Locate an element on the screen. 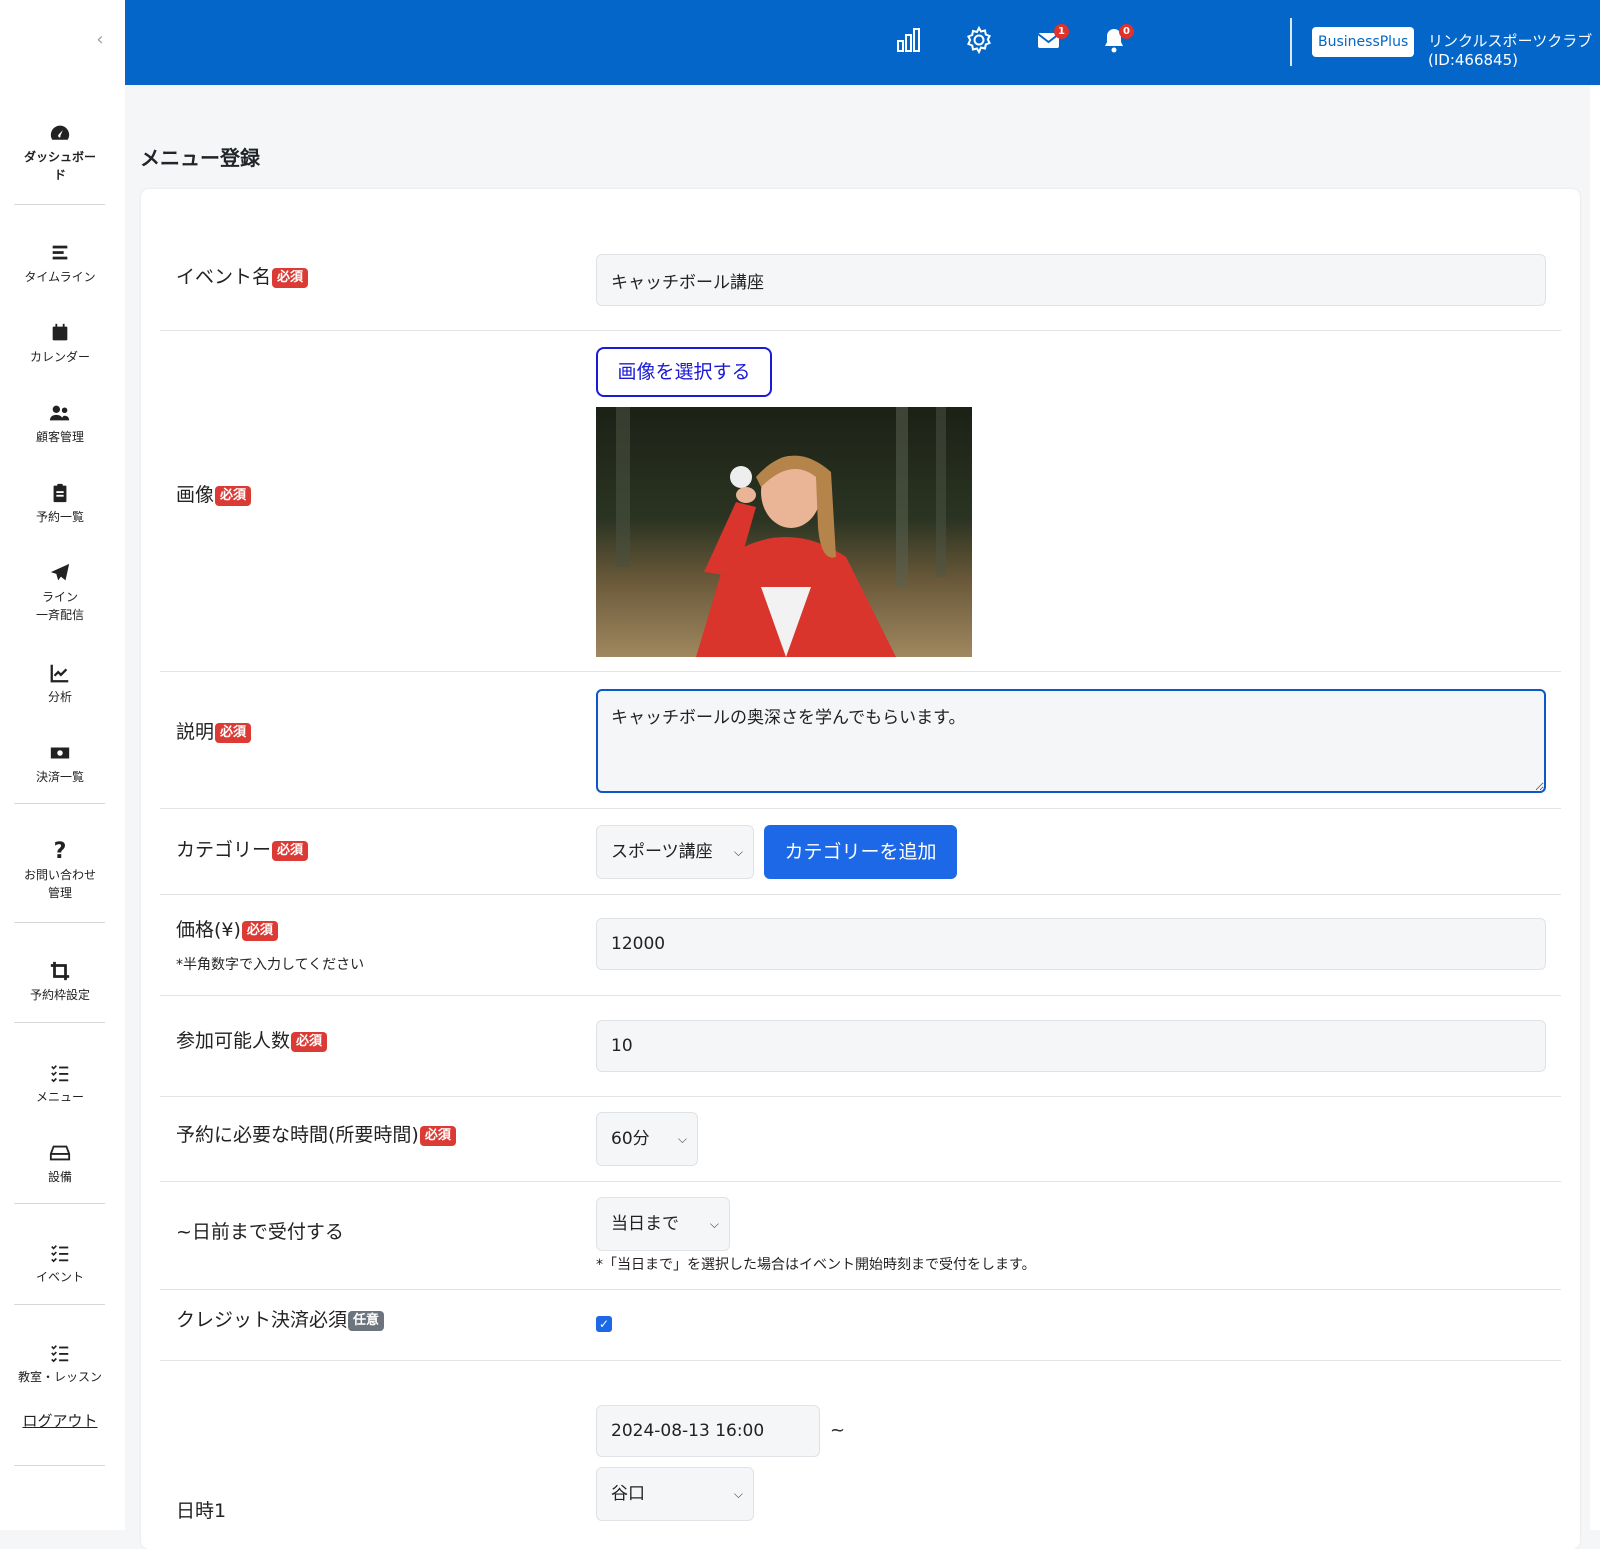 This screenshot has width=1600, height=1549. hdd-icon is located at coordinates (60, 1154).